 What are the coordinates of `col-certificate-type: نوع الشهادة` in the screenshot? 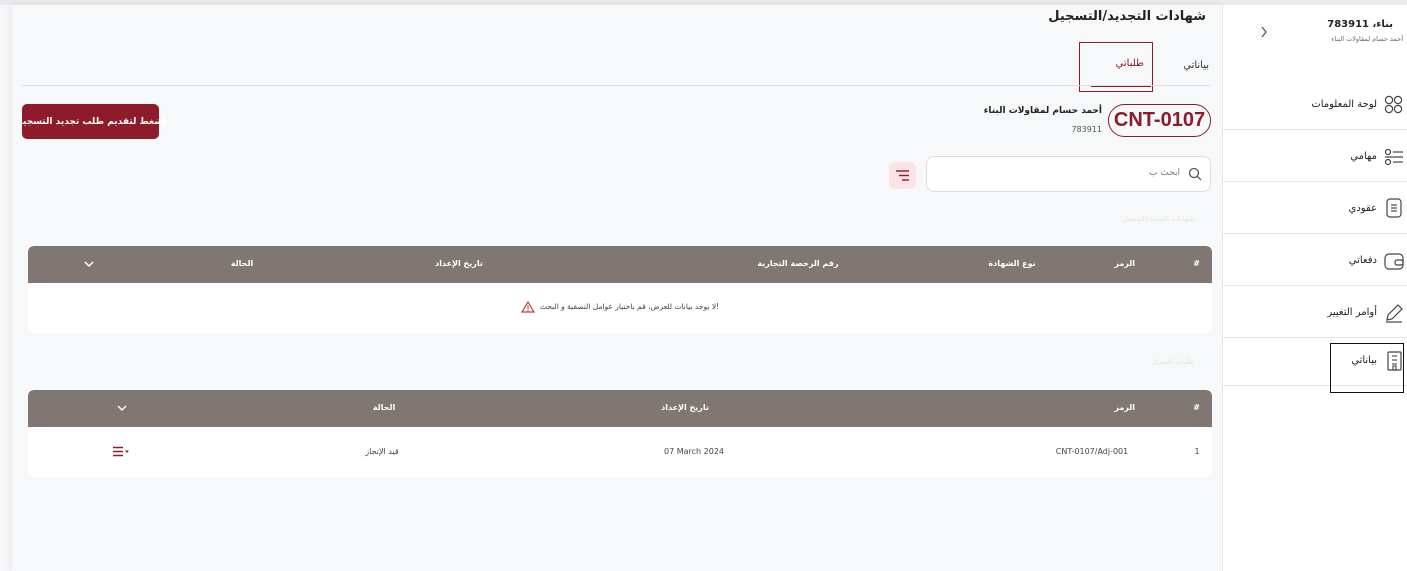 It's located at (1012, 263).